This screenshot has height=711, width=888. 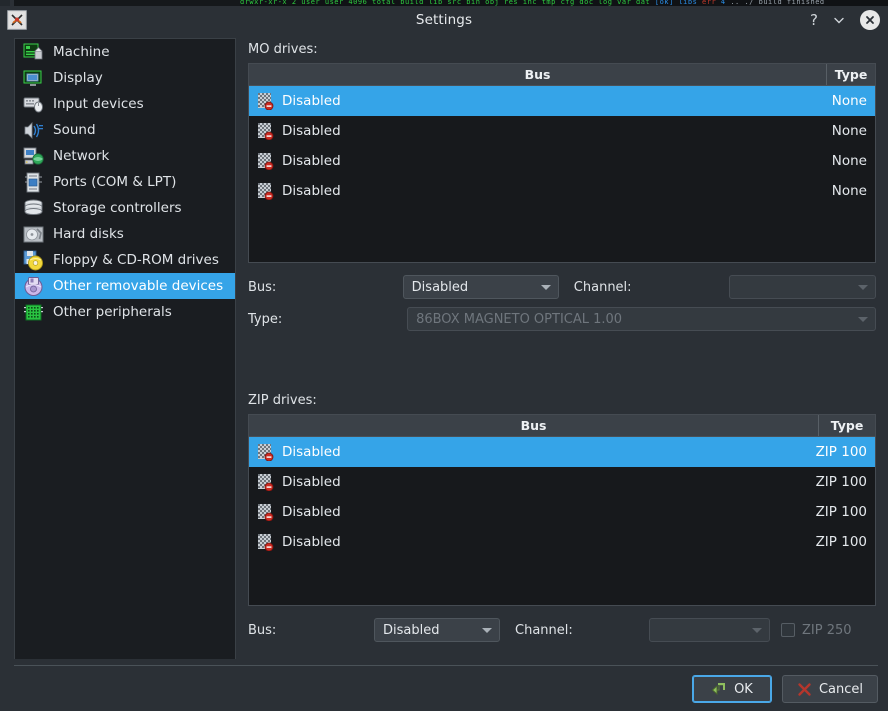 I want to click on sidebar-item-label: Other peripherals, so click(x=112, y=312).